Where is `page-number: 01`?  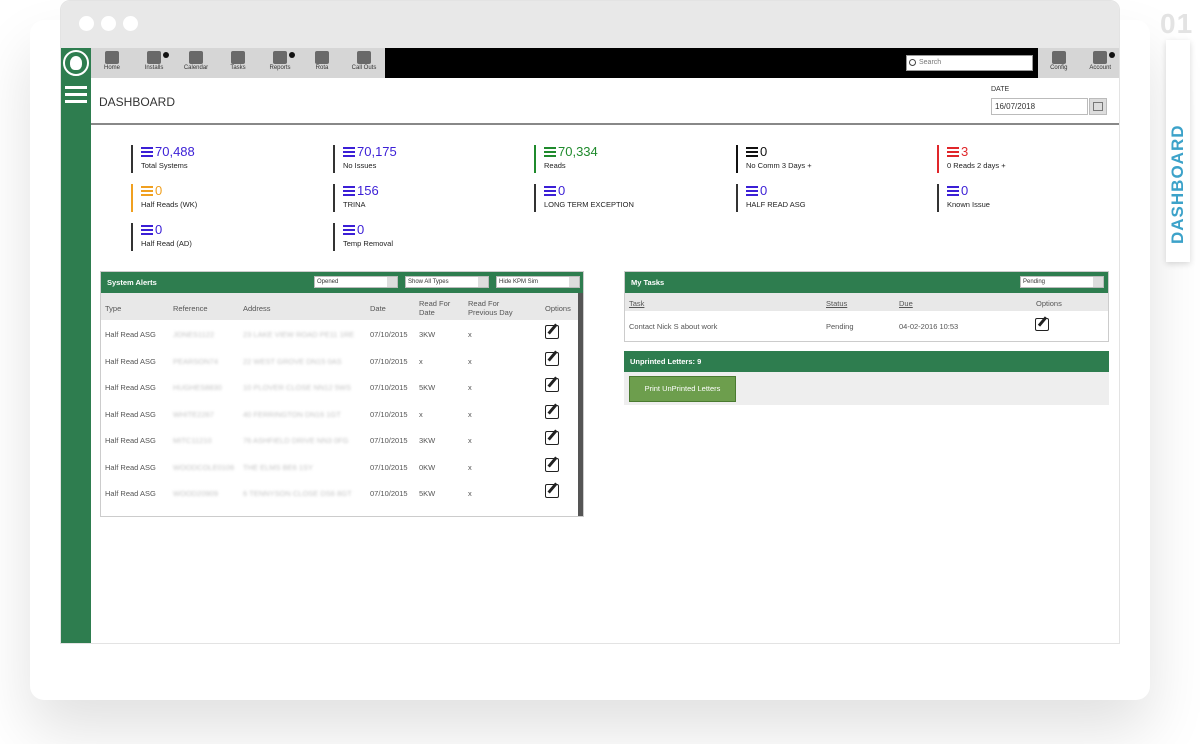 page-number: 01 is located at coordinates (1177, 23).